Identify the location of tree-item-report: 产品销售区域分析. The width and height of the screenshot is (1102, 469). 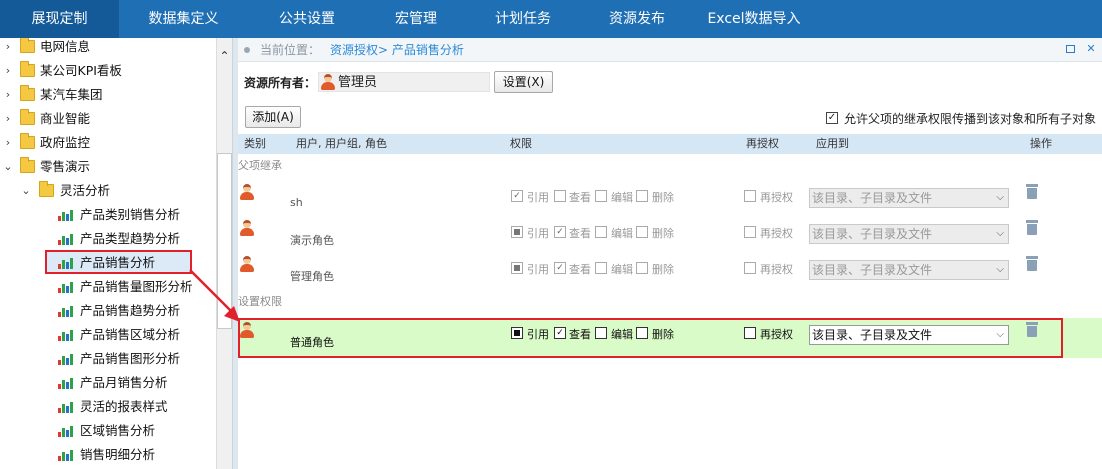
(108, 335).